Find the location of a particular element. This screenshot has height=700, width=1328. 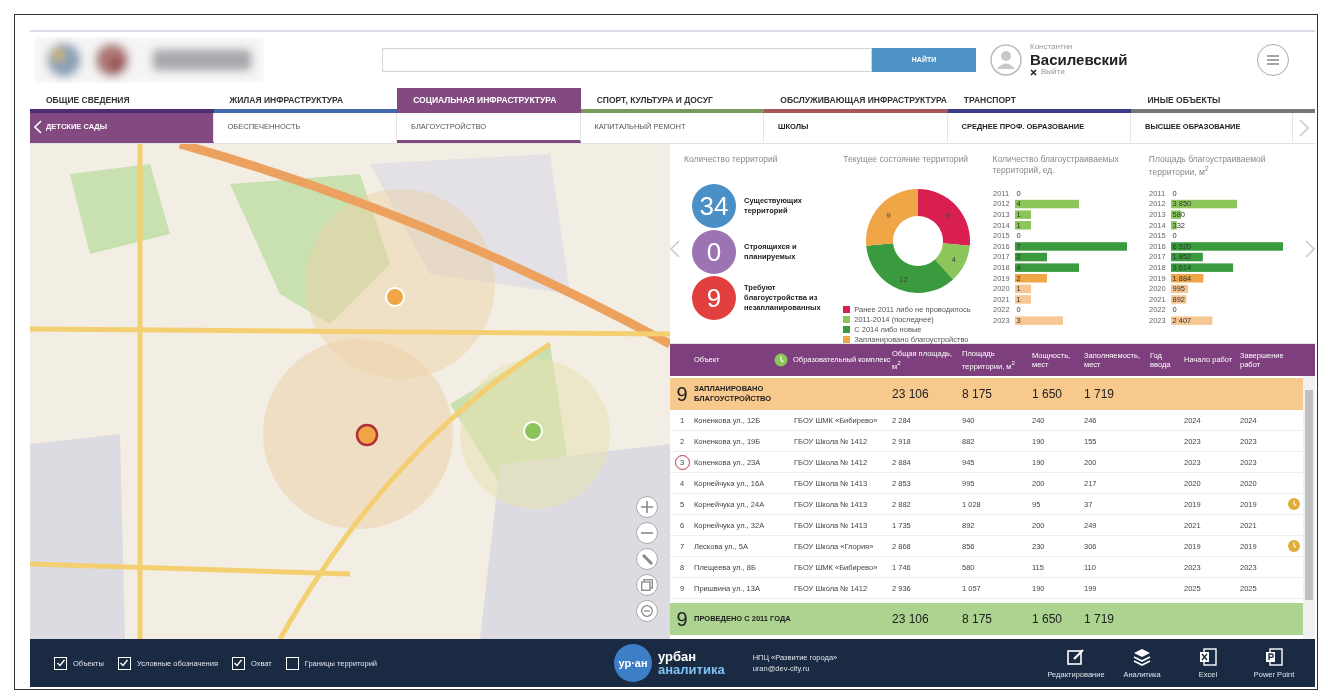

chart-title: Текущее состояние территорий is located at coordinates (906, 160).